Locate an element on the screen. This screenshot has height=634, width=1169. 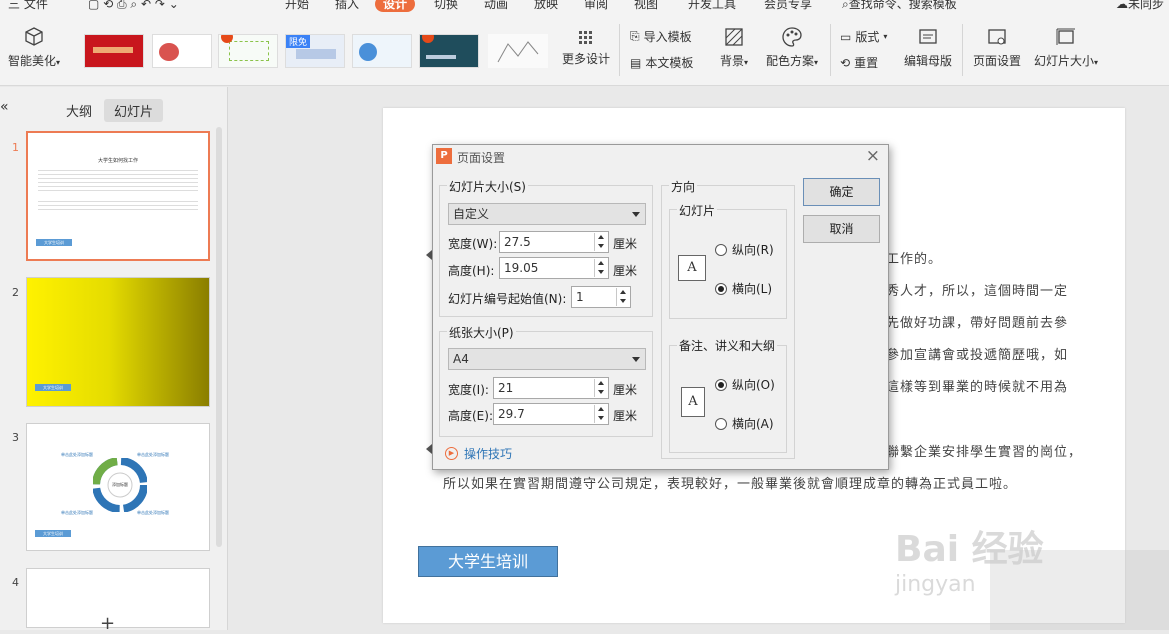
menu-slideshow: 放映 is located at coordinates (546, 6).